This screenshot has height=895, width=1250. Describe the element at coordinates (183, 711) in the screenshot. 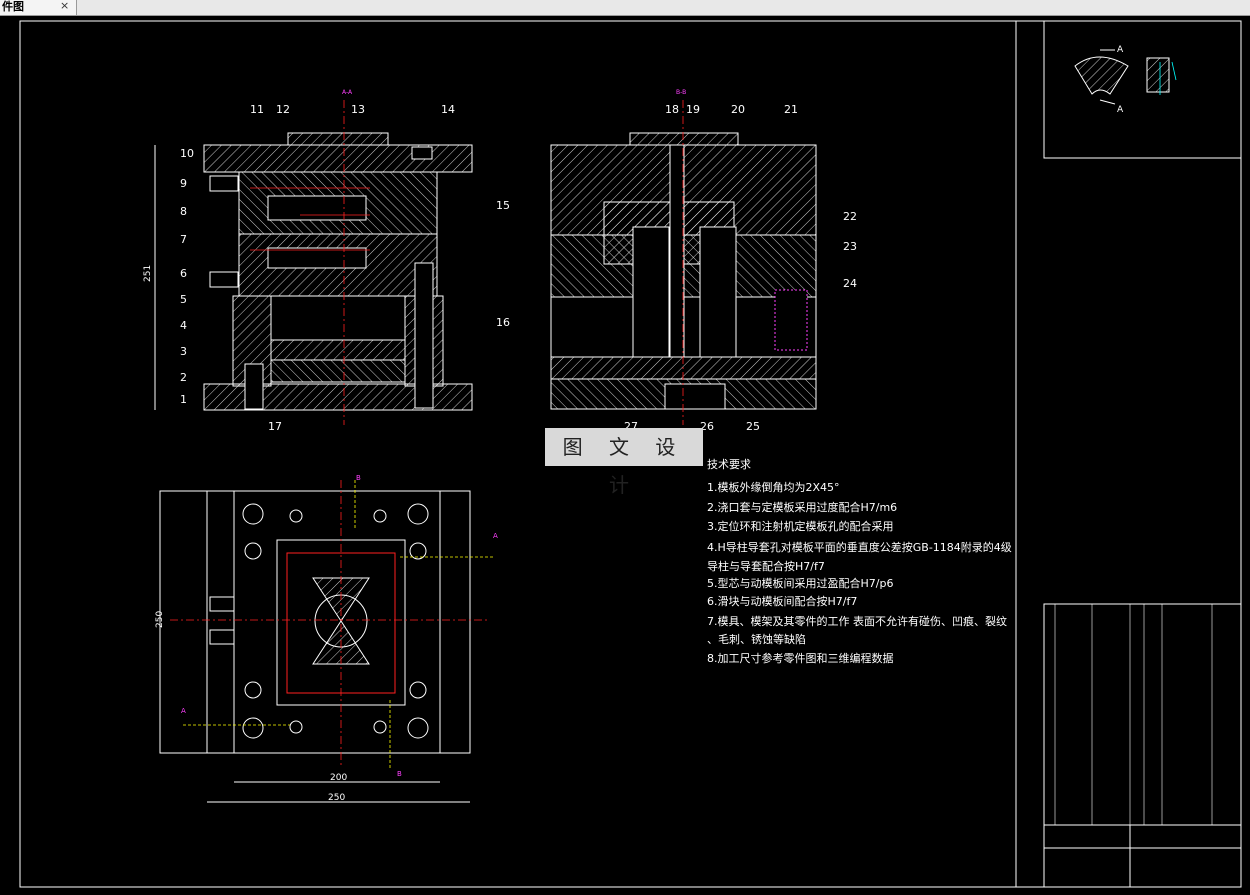

I see `mark-a-left: A` at that location.